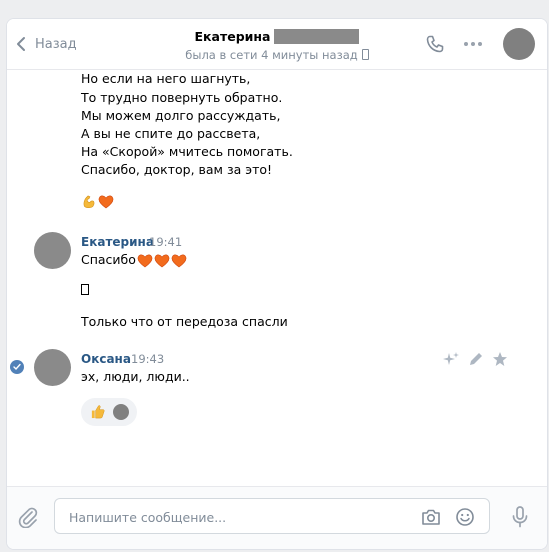  What do you see at coordinates (177, 169) in the screenshot?
I see `poem-line: Спасибо, доктор, вам за это!` at bounding box center [177, 169].